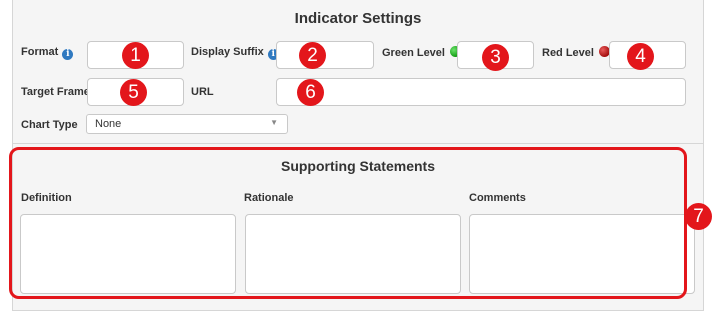  I want to click on target-frame-label: Target Frame, so click(55, 92).